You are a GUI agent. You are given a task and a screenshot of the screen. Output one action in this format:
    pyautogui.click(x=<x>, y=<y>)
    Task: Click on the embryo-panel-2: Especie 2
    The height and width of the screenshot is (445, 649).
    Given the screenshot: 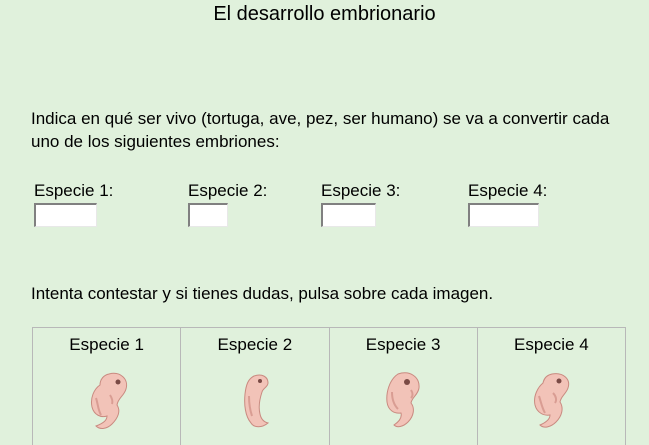 What is the action you would take?
    pyautogui.click(x=254, y=386)
    